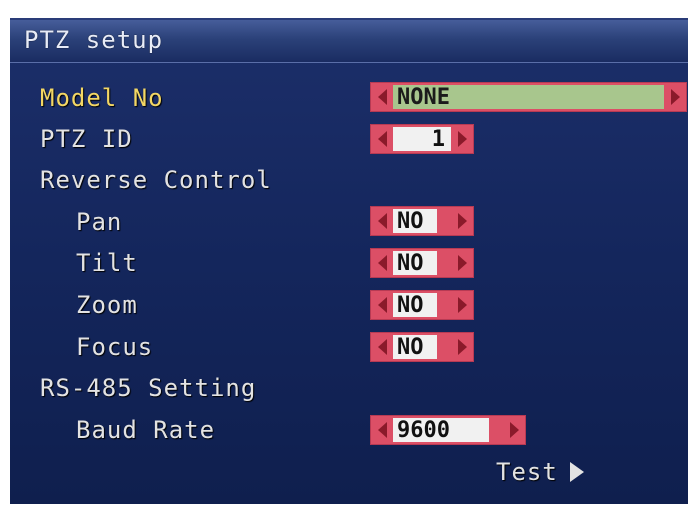  Describe the element at coordinates (148, 388) in the screenshot. I see `rs485-setting-heading: RS-485 Setting` at that location.